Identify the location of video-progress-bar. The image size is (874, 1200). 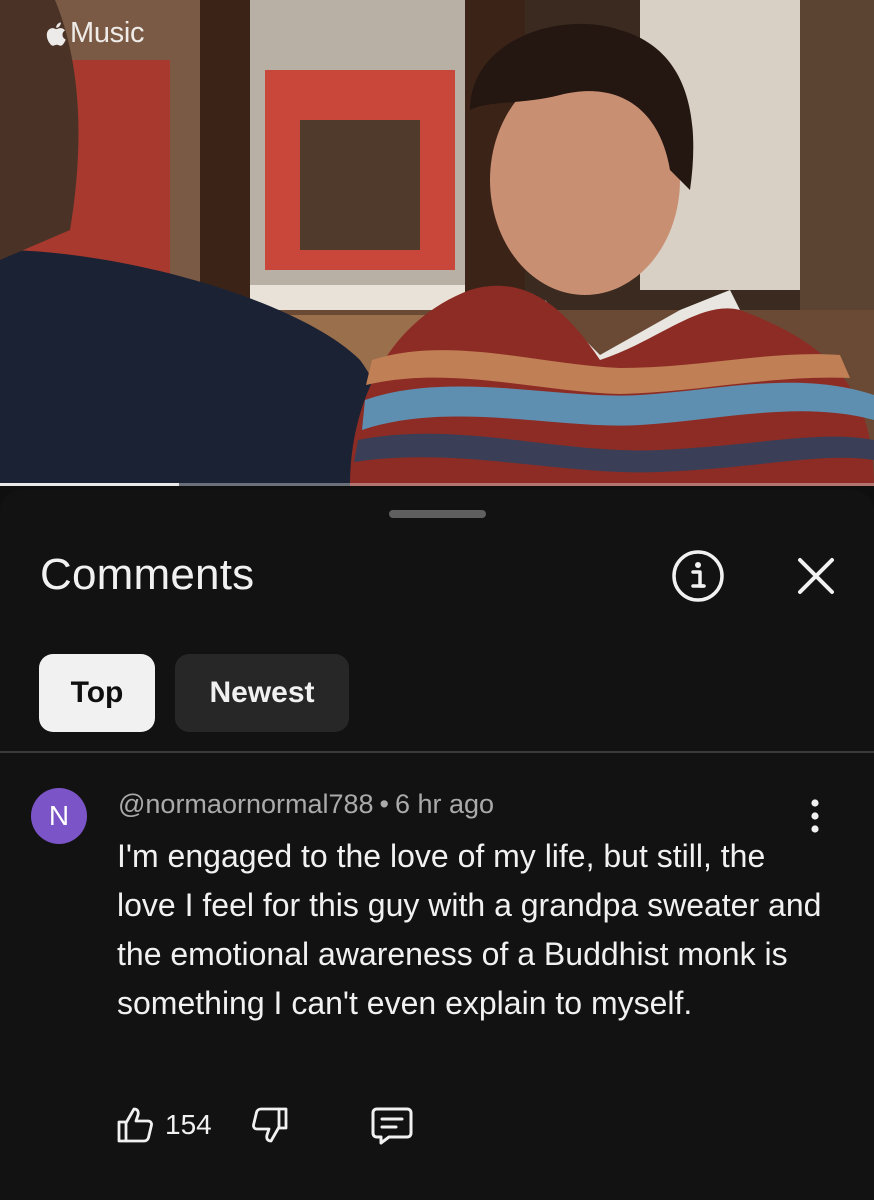
(437, 484).